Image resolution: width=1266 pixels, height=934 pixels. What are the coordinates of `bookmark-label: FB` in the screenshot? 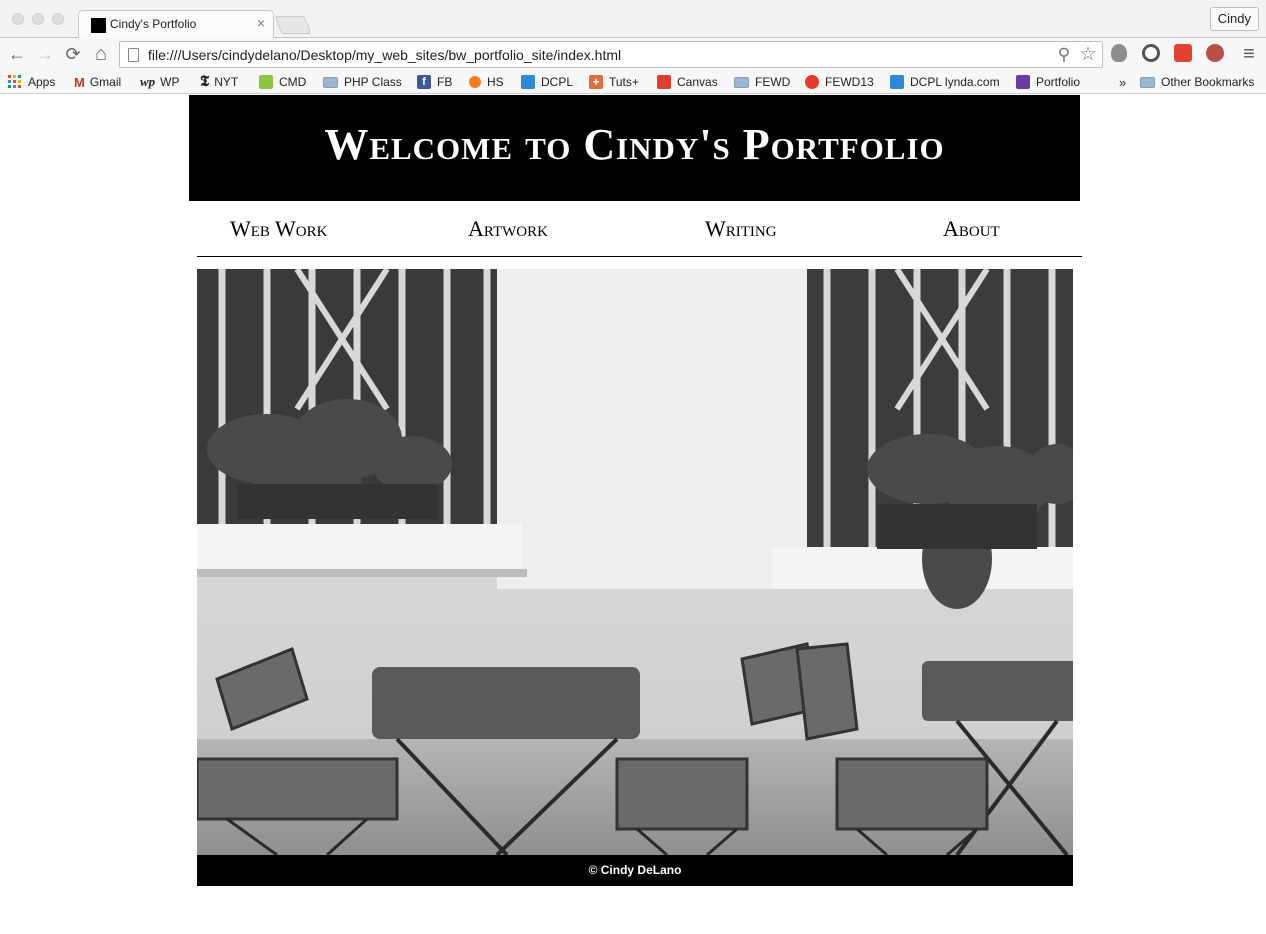 It's located at (445, 82).